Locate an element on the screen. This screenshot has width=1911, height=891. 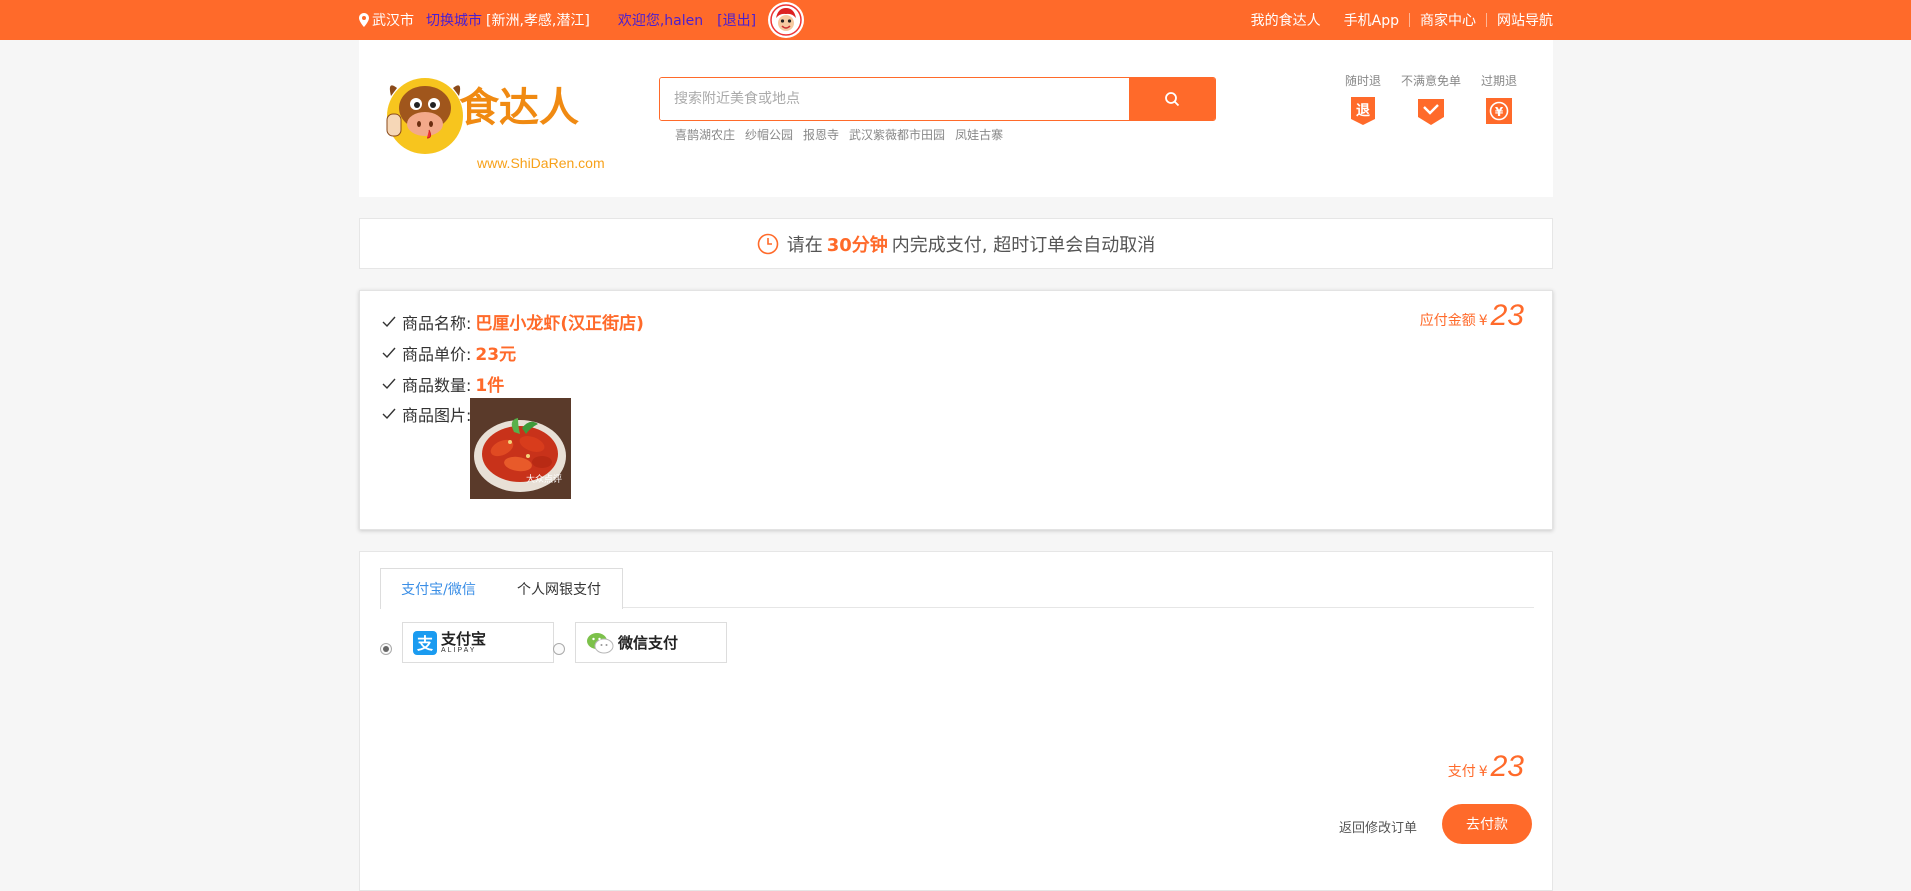
alipay-icon: 支 is located at coordinates (425, 642).